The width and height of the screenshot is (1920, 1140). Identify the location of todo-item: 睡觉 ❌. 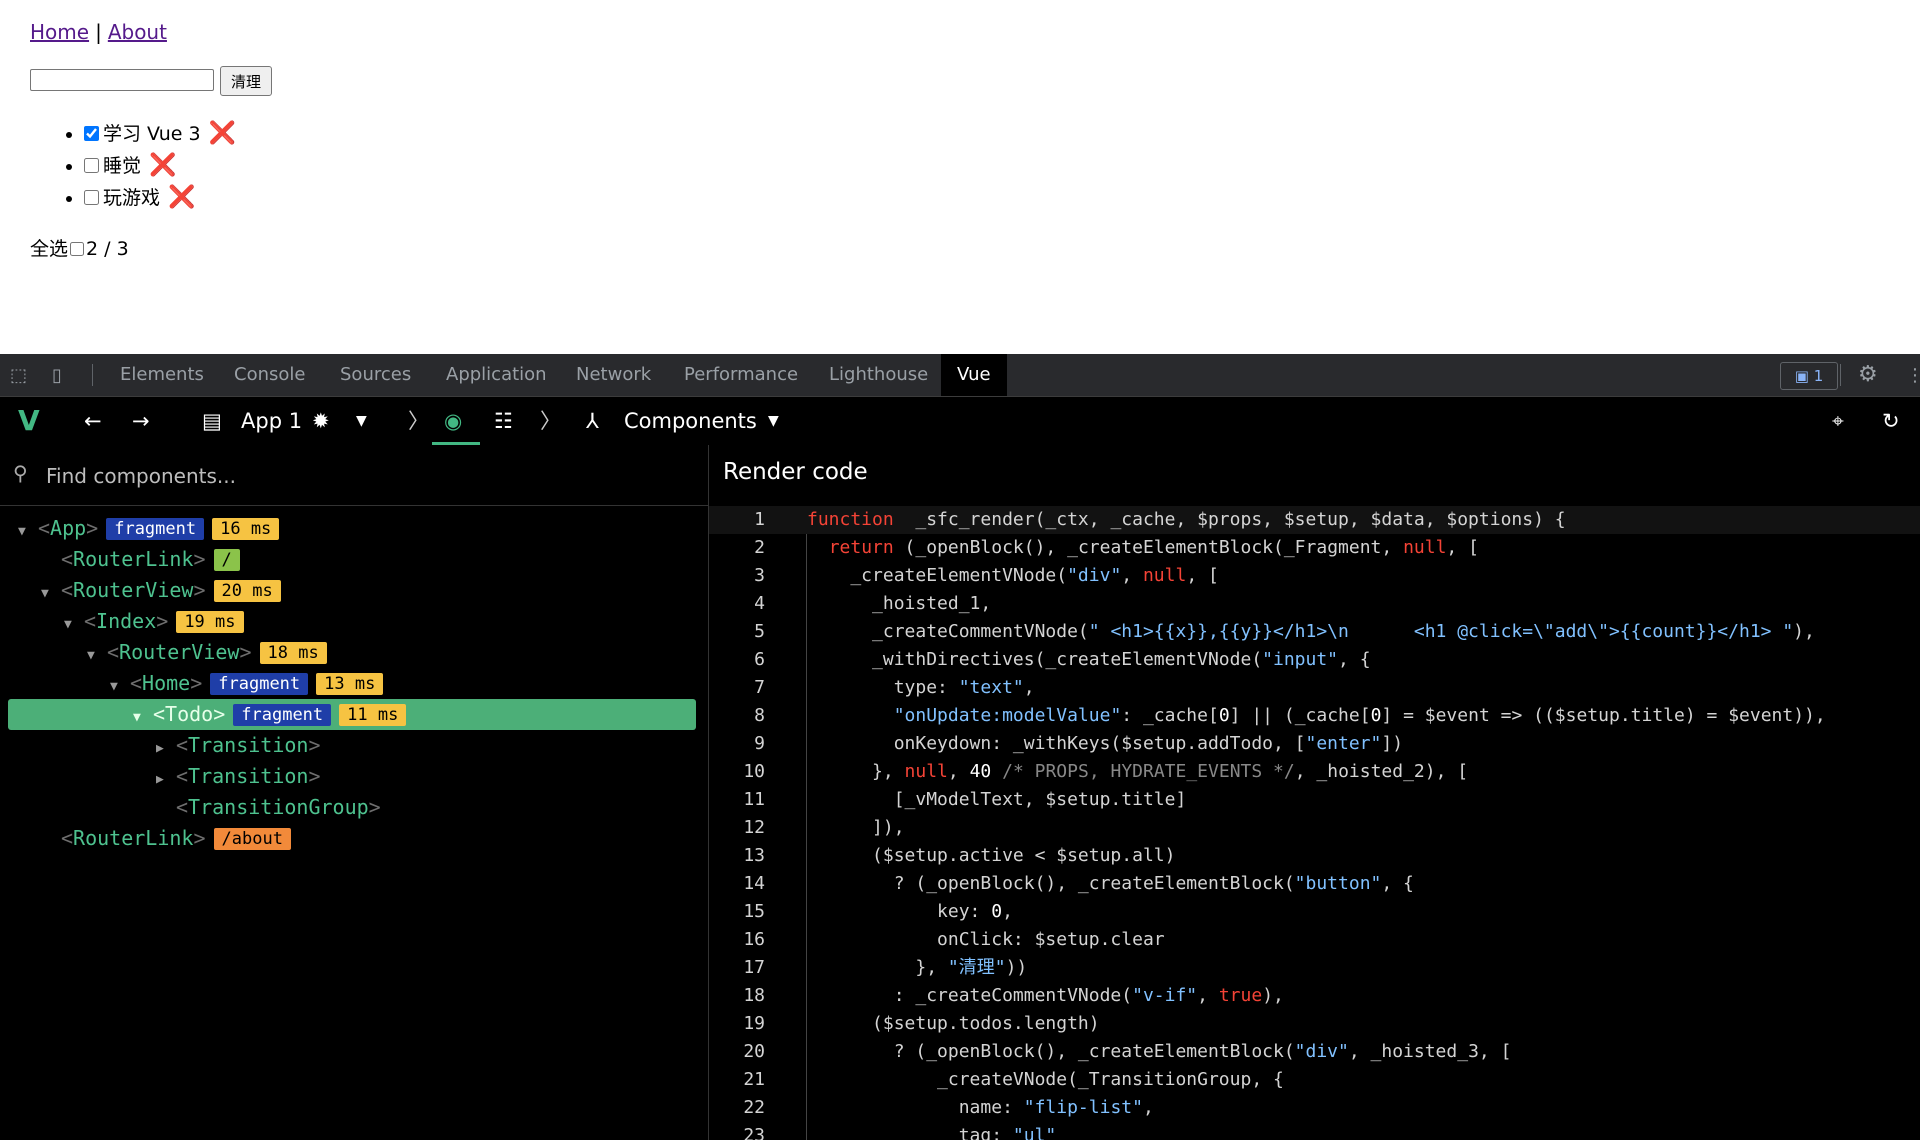
(160, 166).